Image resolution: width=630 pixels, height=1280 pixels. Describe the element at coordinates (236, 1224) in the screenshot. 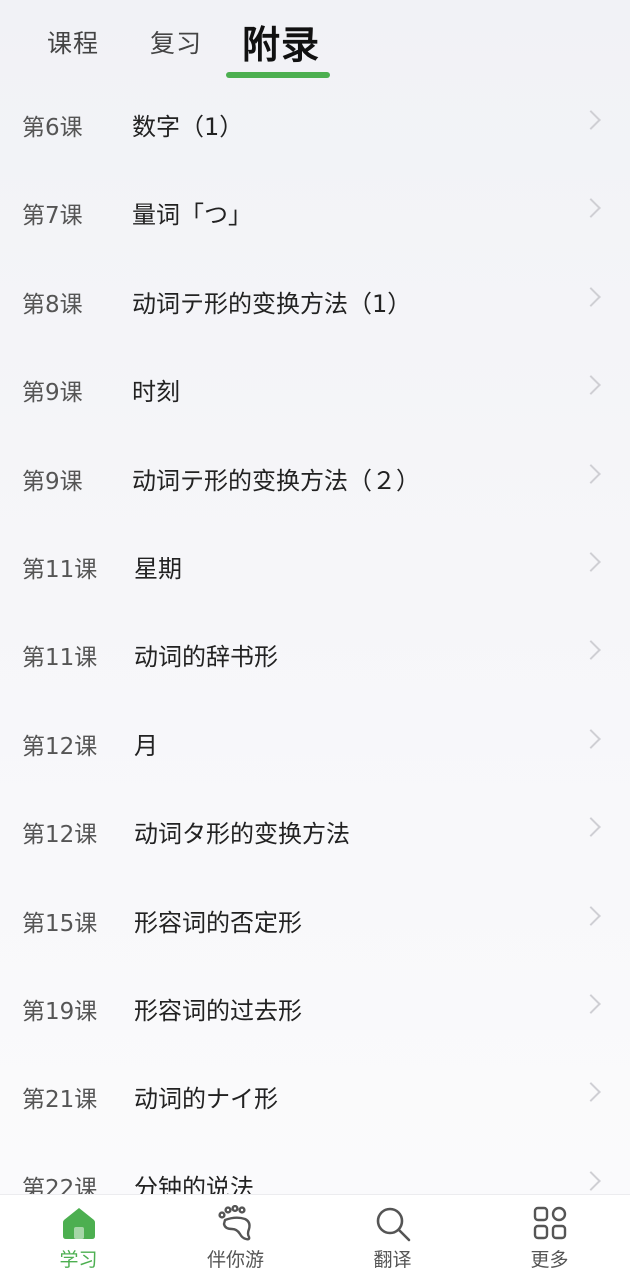

I see `footprint-icon` at that location.